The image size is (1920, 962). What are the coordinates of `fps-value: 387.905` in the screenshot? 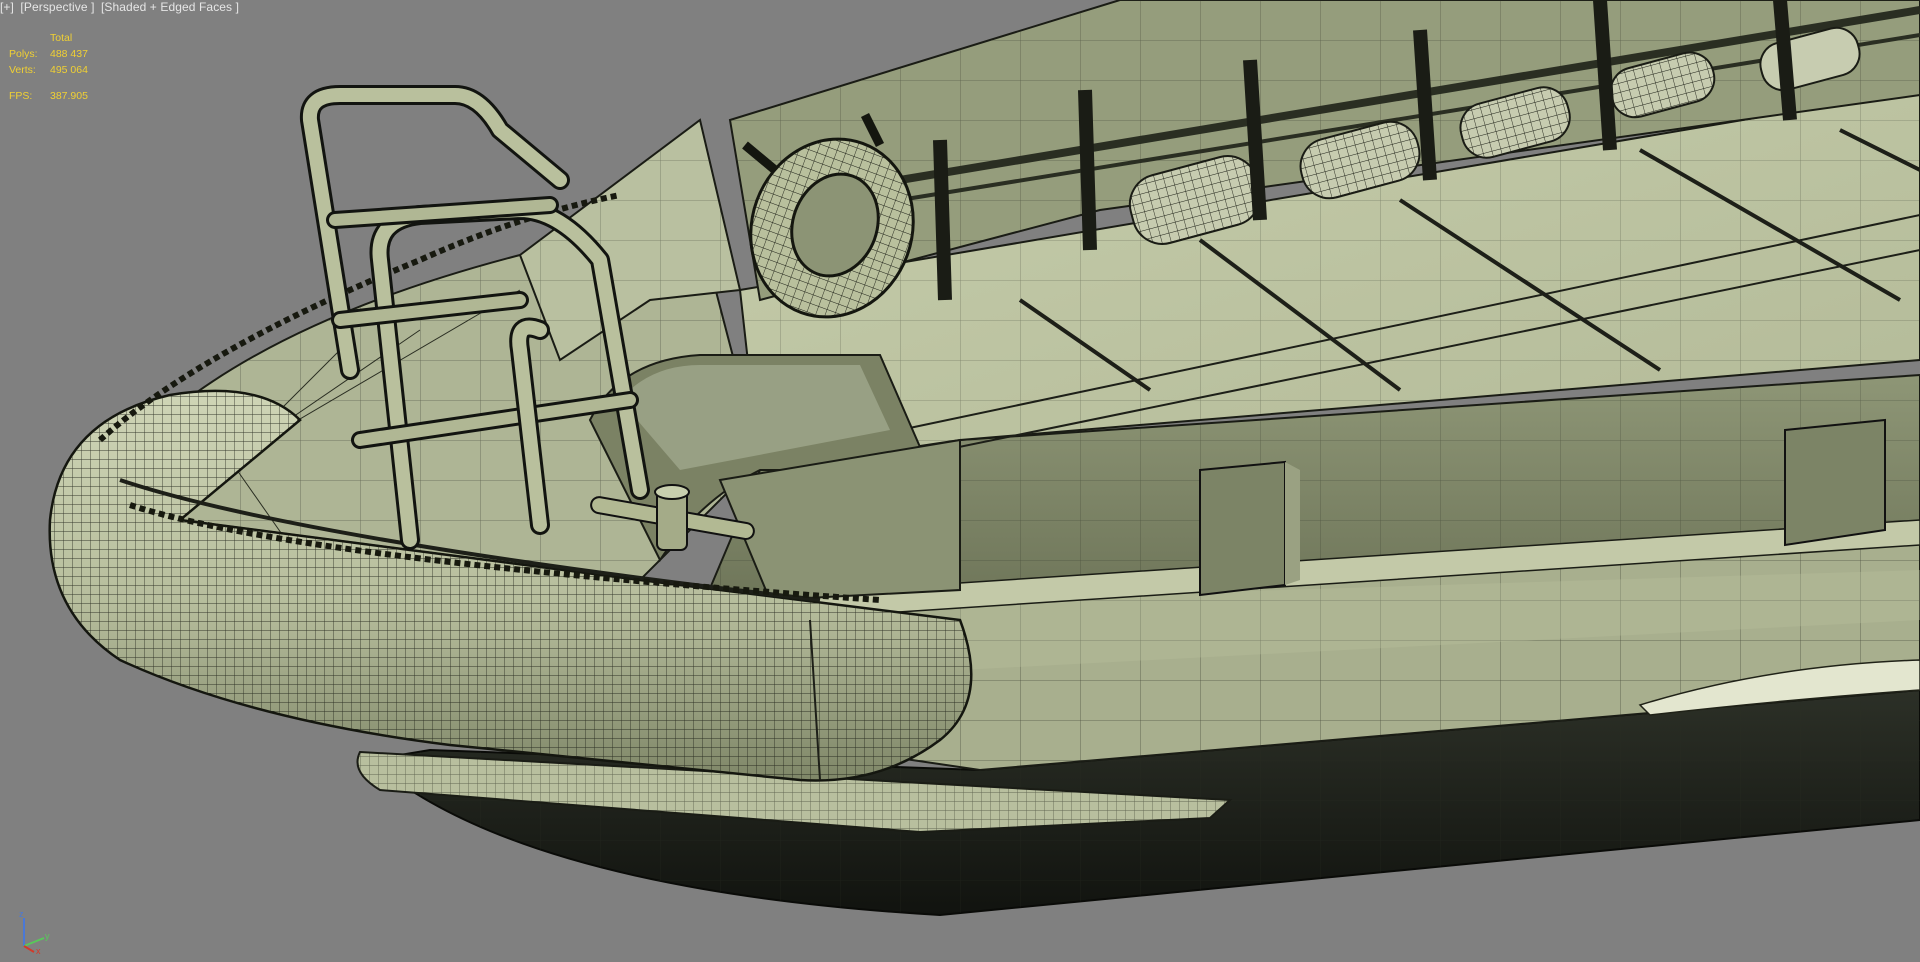 It's located at (69, 96).